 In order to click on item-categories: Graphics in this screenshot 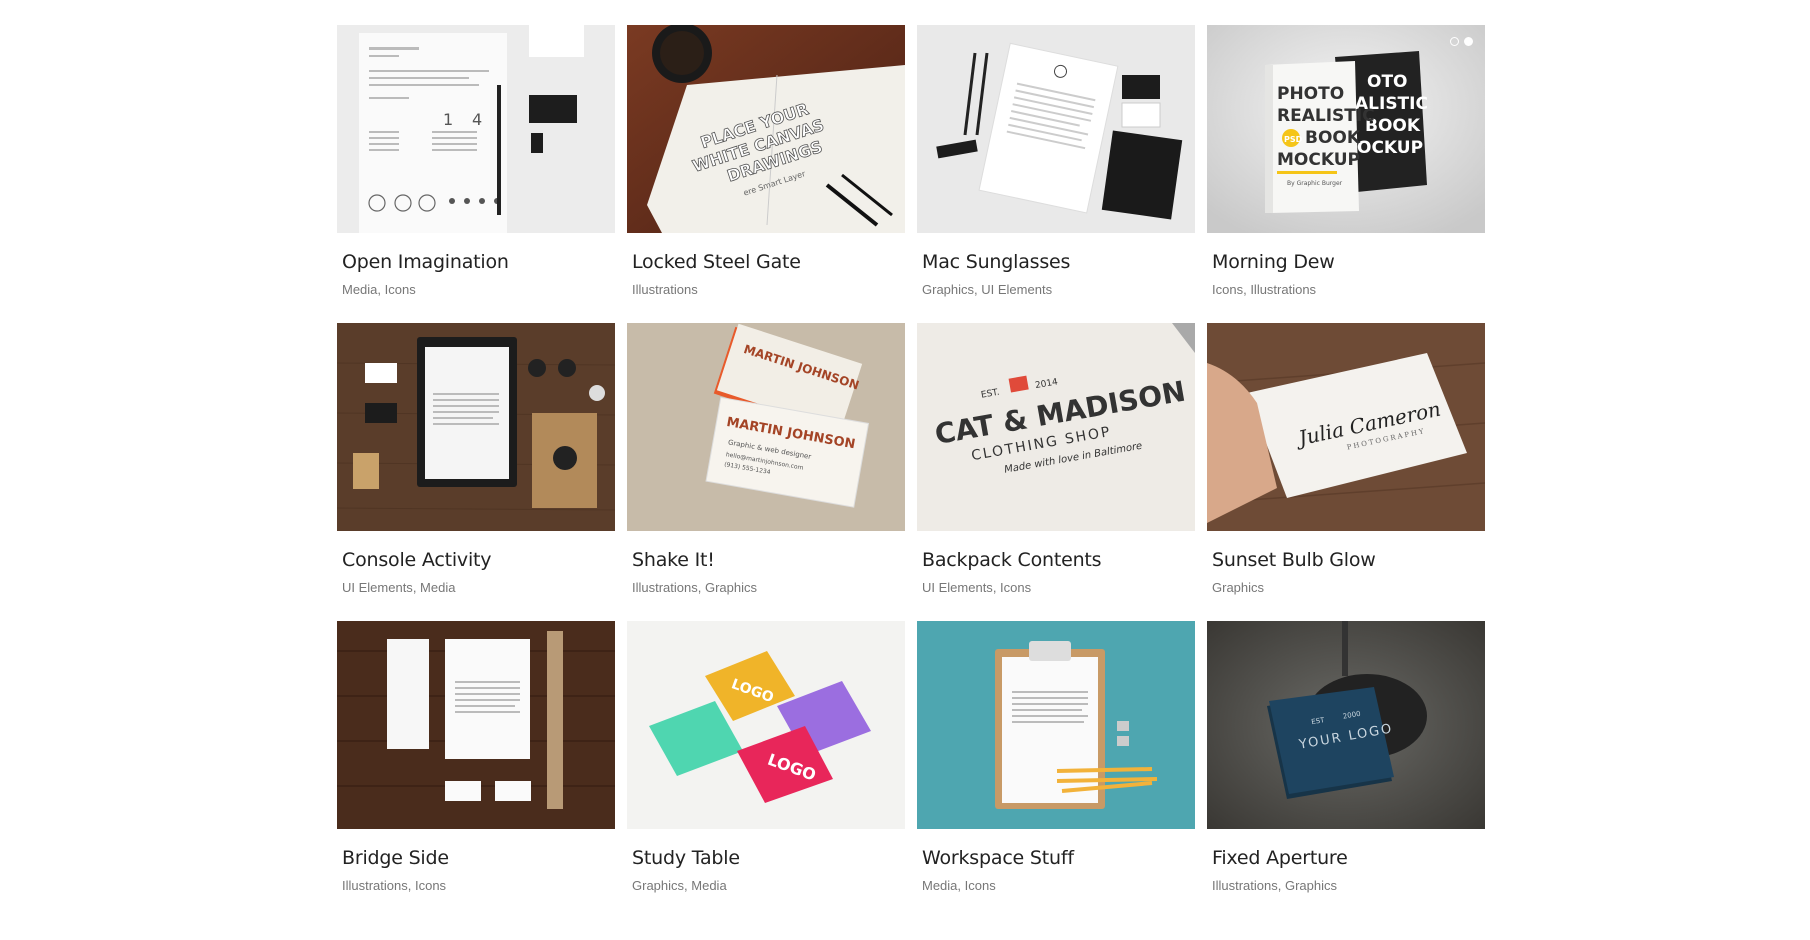, I will do `click(1348, 588)`.